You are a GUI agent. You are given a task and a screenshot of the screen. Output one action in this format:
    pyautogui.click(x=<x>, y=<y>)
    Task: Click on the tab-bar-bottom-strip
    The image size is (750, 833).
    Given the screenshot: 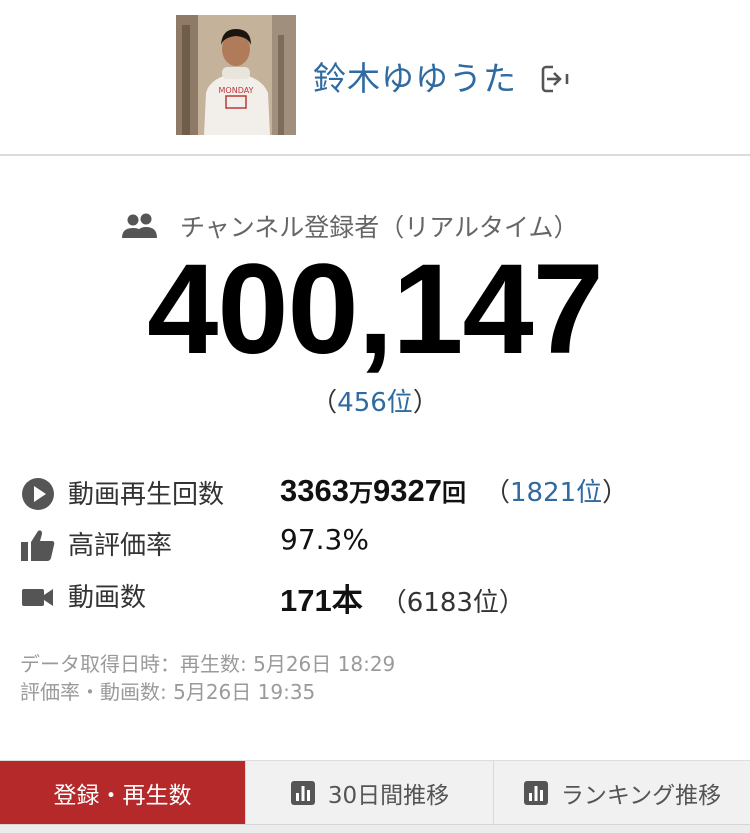 What is the action you would take?
    pyautogui.click(x=375, y=828)
    